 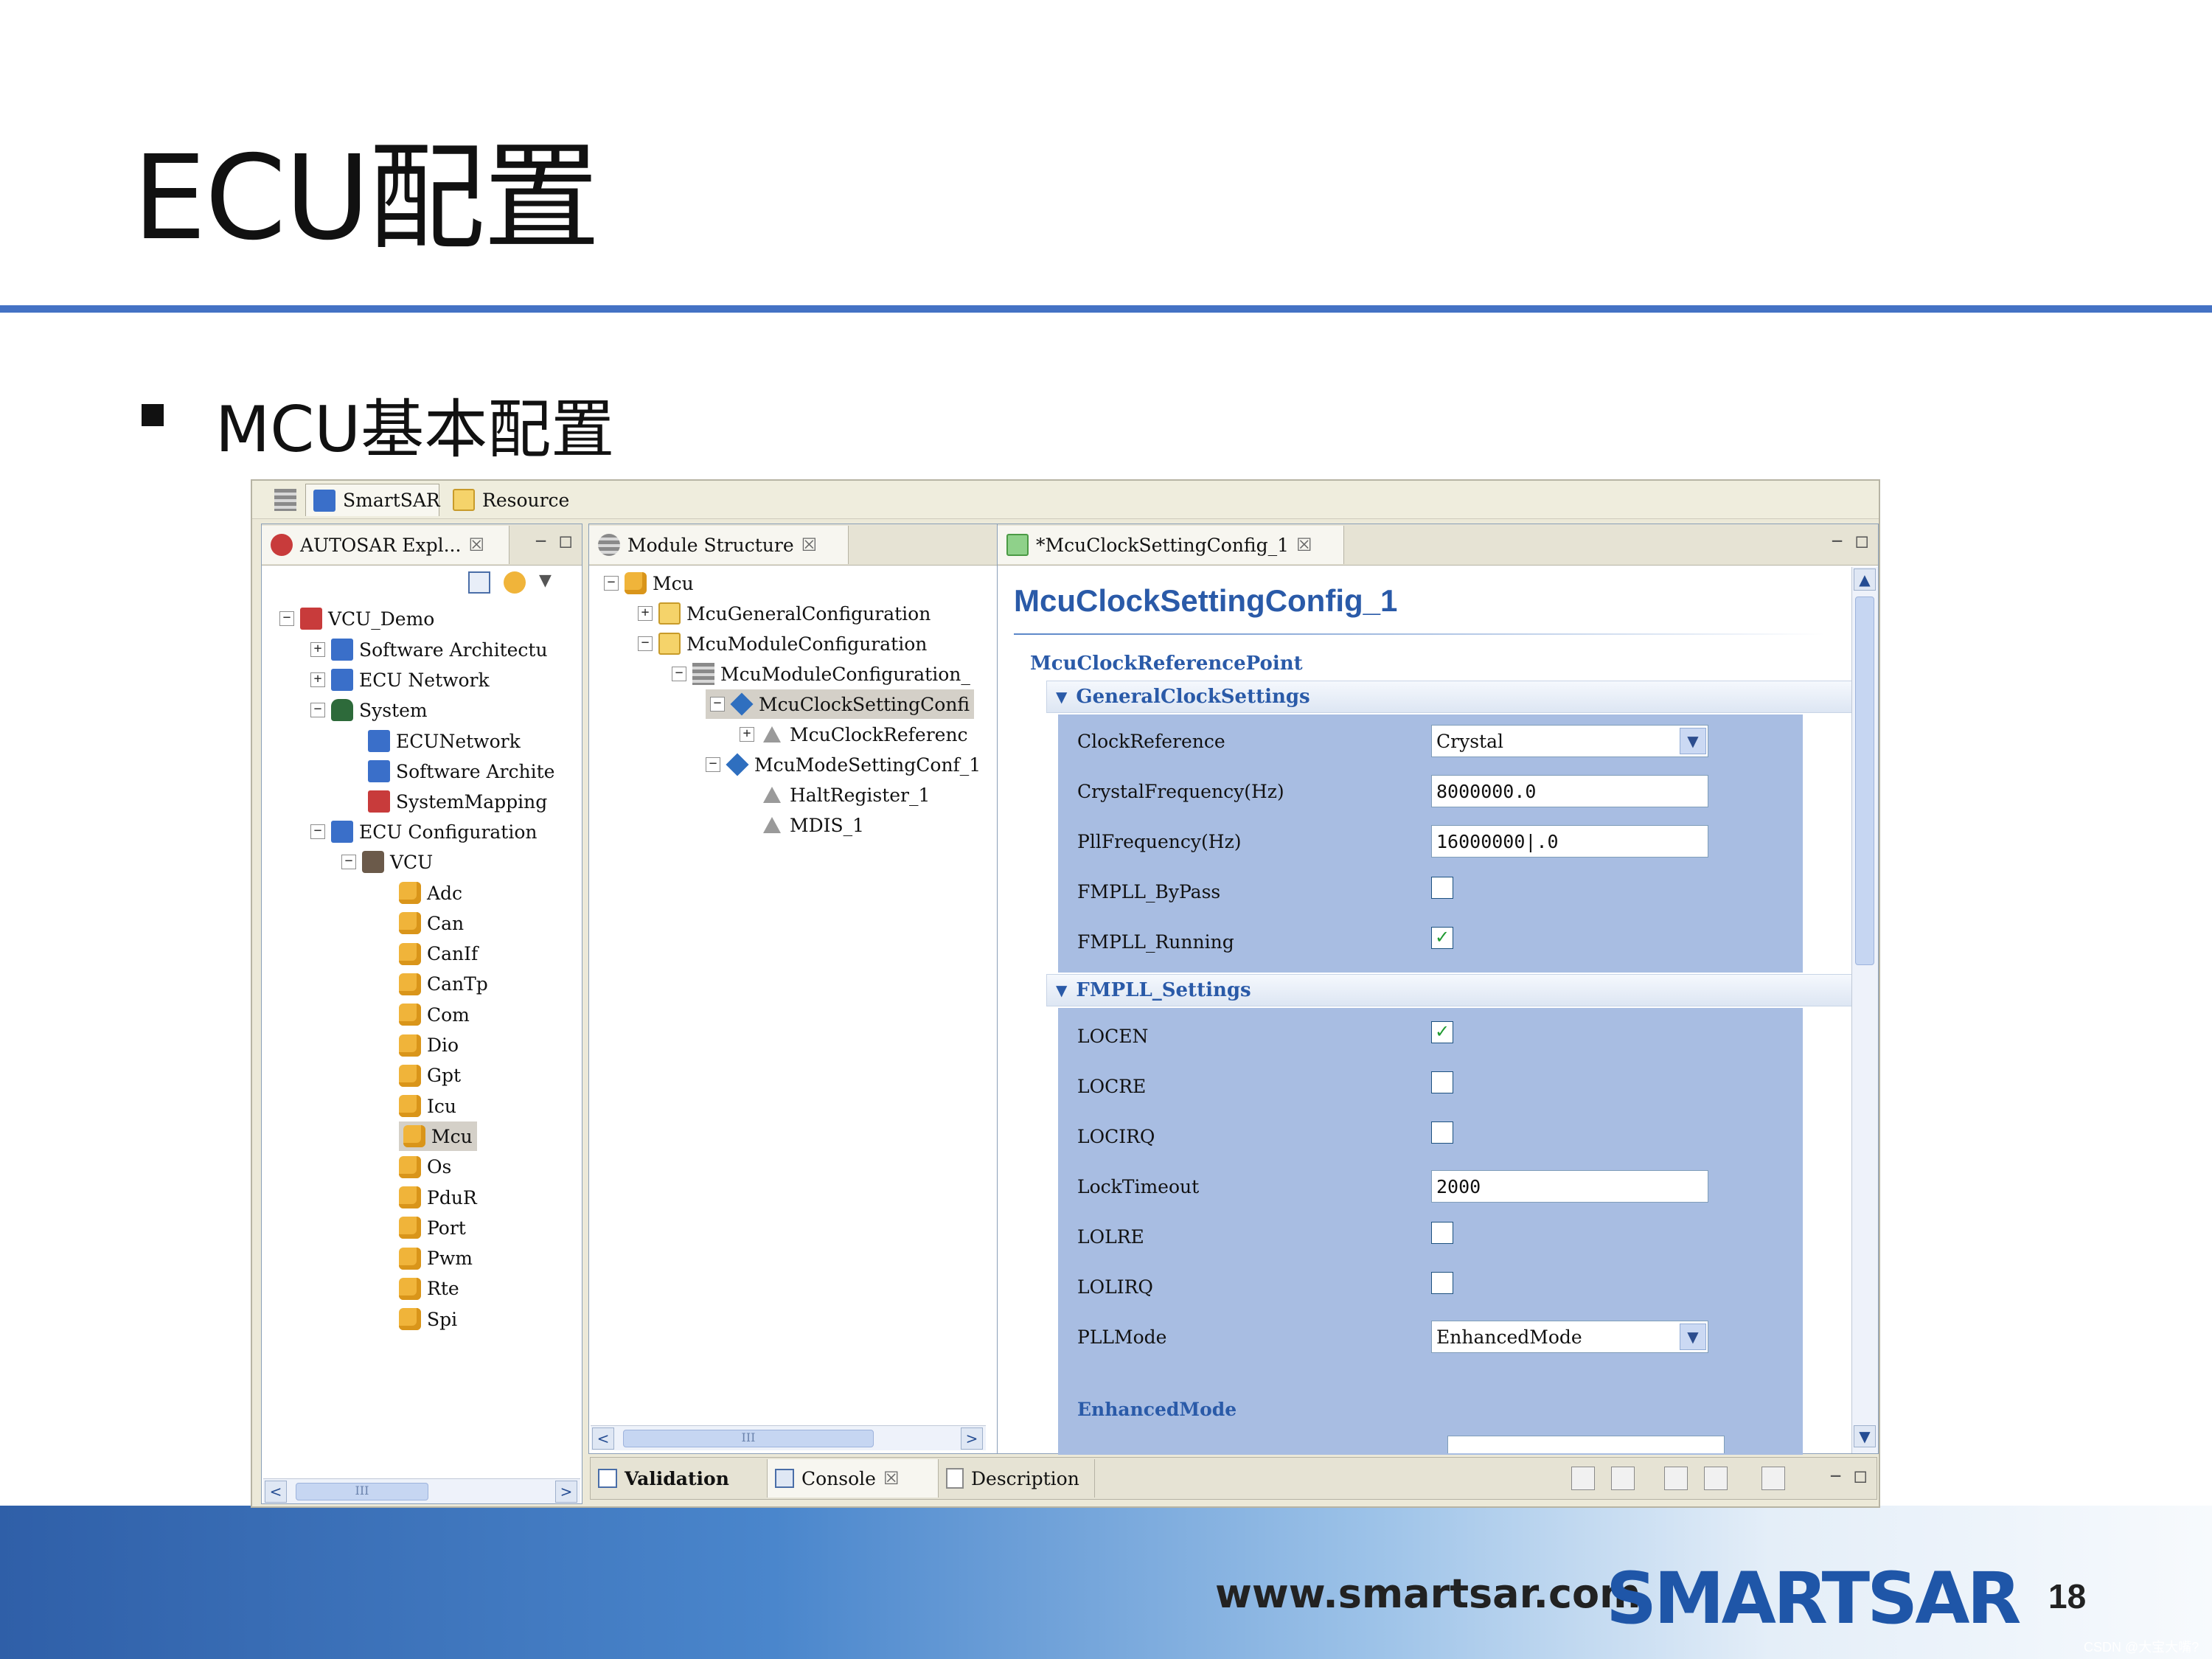 What do you see at coordinates (1569, 841) in the screenshot?
I see `pll-frequency-input: 16000000|.0` at bounding box center [1569, 841].